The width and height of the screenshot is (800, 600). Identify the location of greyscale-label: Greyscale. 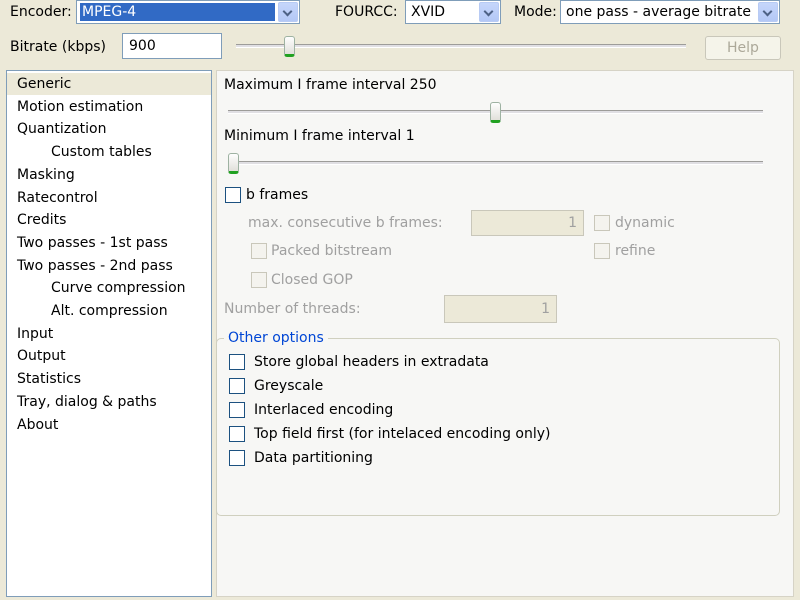
(289, 386).